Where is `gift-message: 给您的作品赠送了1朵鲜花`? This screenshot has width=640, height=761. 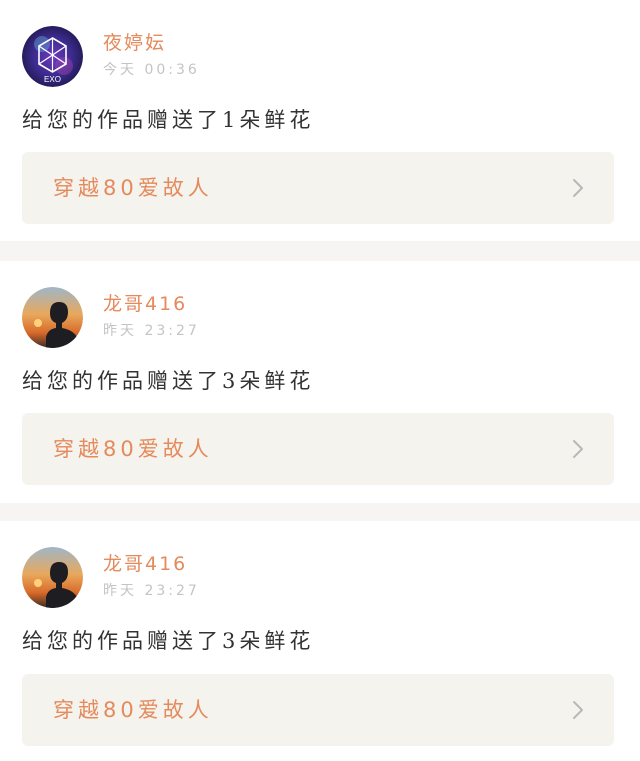
gift-message: 给您的作品赠送了1朵鲜花 is located at coordinates (168, 120).